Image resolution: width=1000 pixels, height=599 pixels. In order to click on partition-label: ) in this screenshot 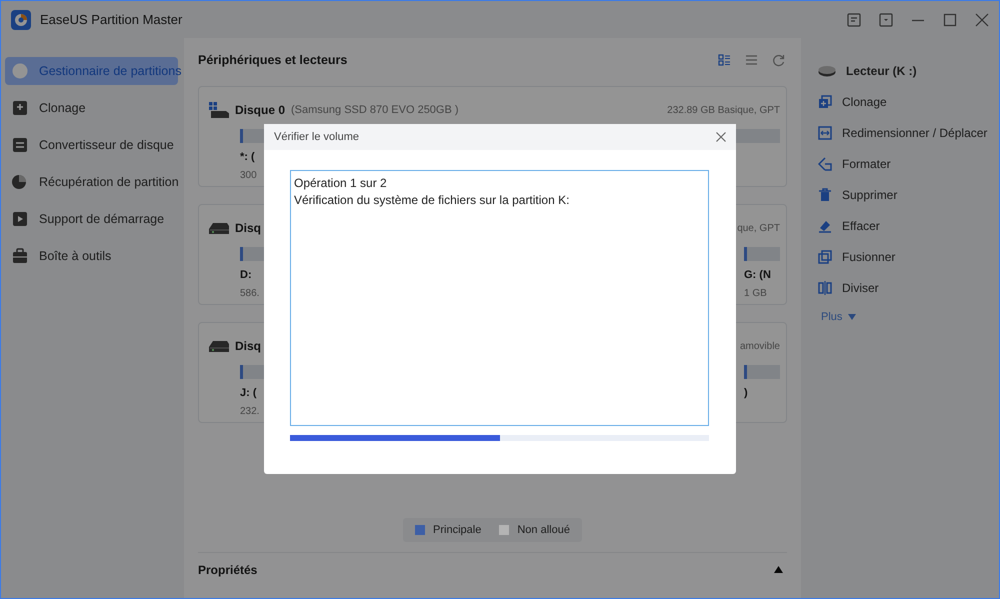, I will do `click(746, 393)`.